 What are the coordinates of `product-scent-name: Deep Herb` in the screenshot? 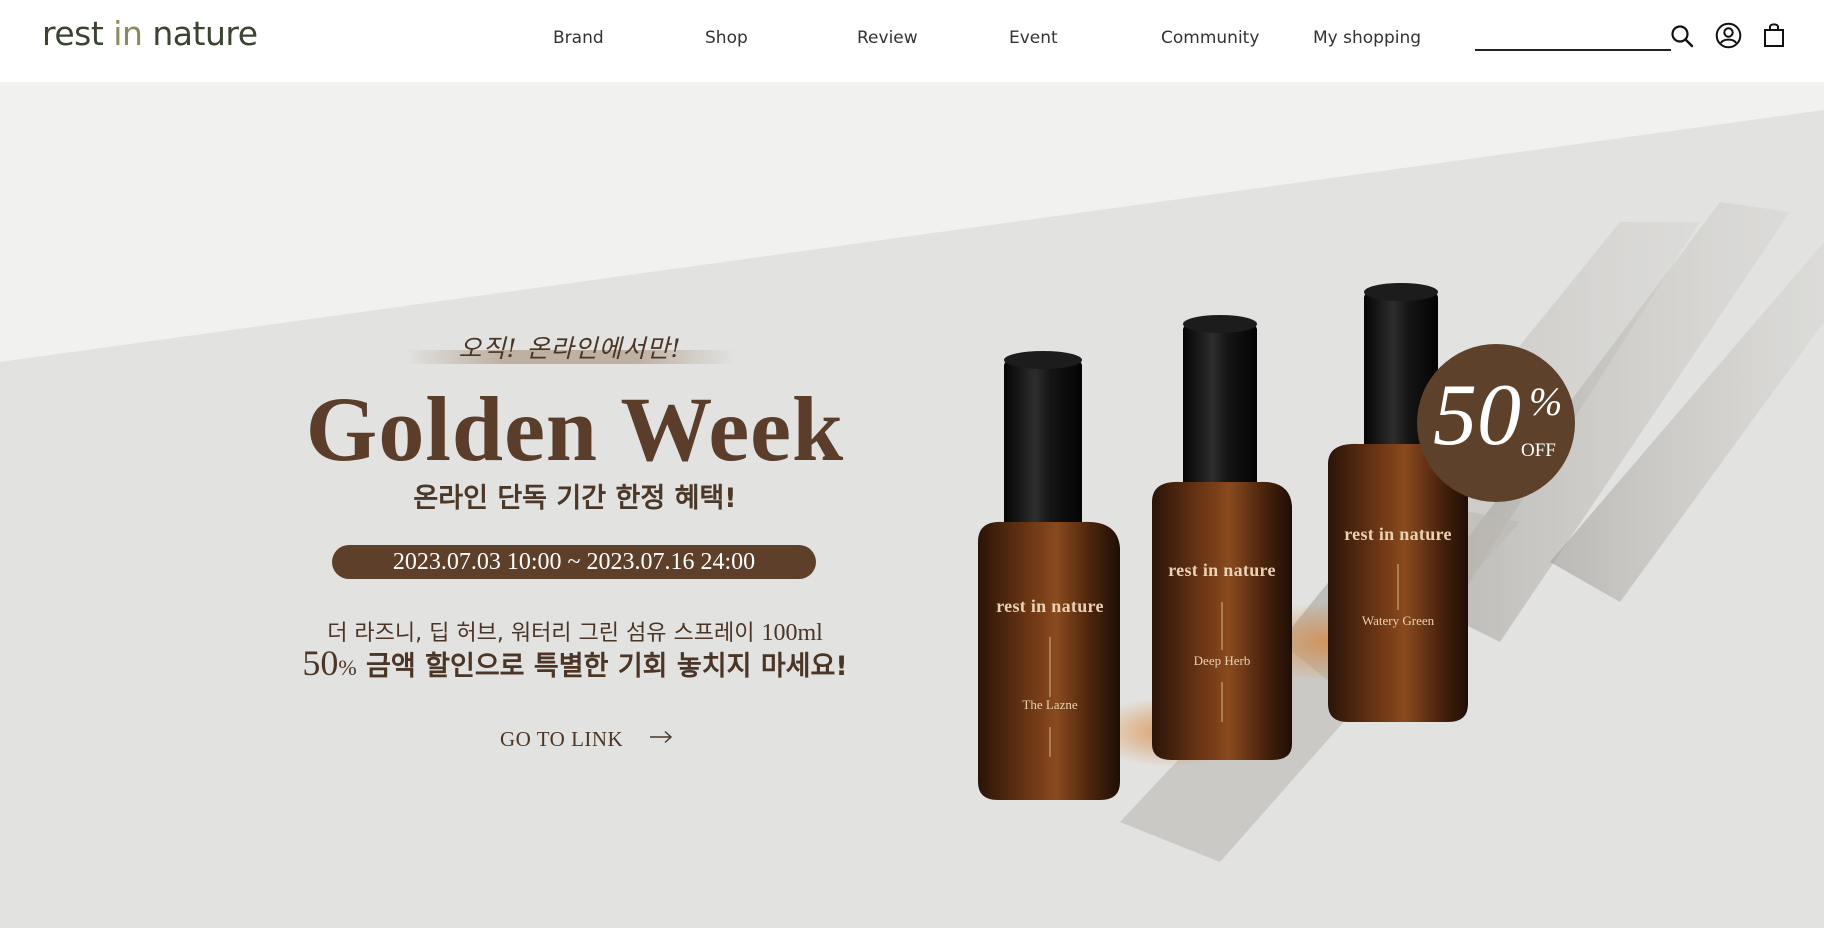 It's located at (1222, 660).